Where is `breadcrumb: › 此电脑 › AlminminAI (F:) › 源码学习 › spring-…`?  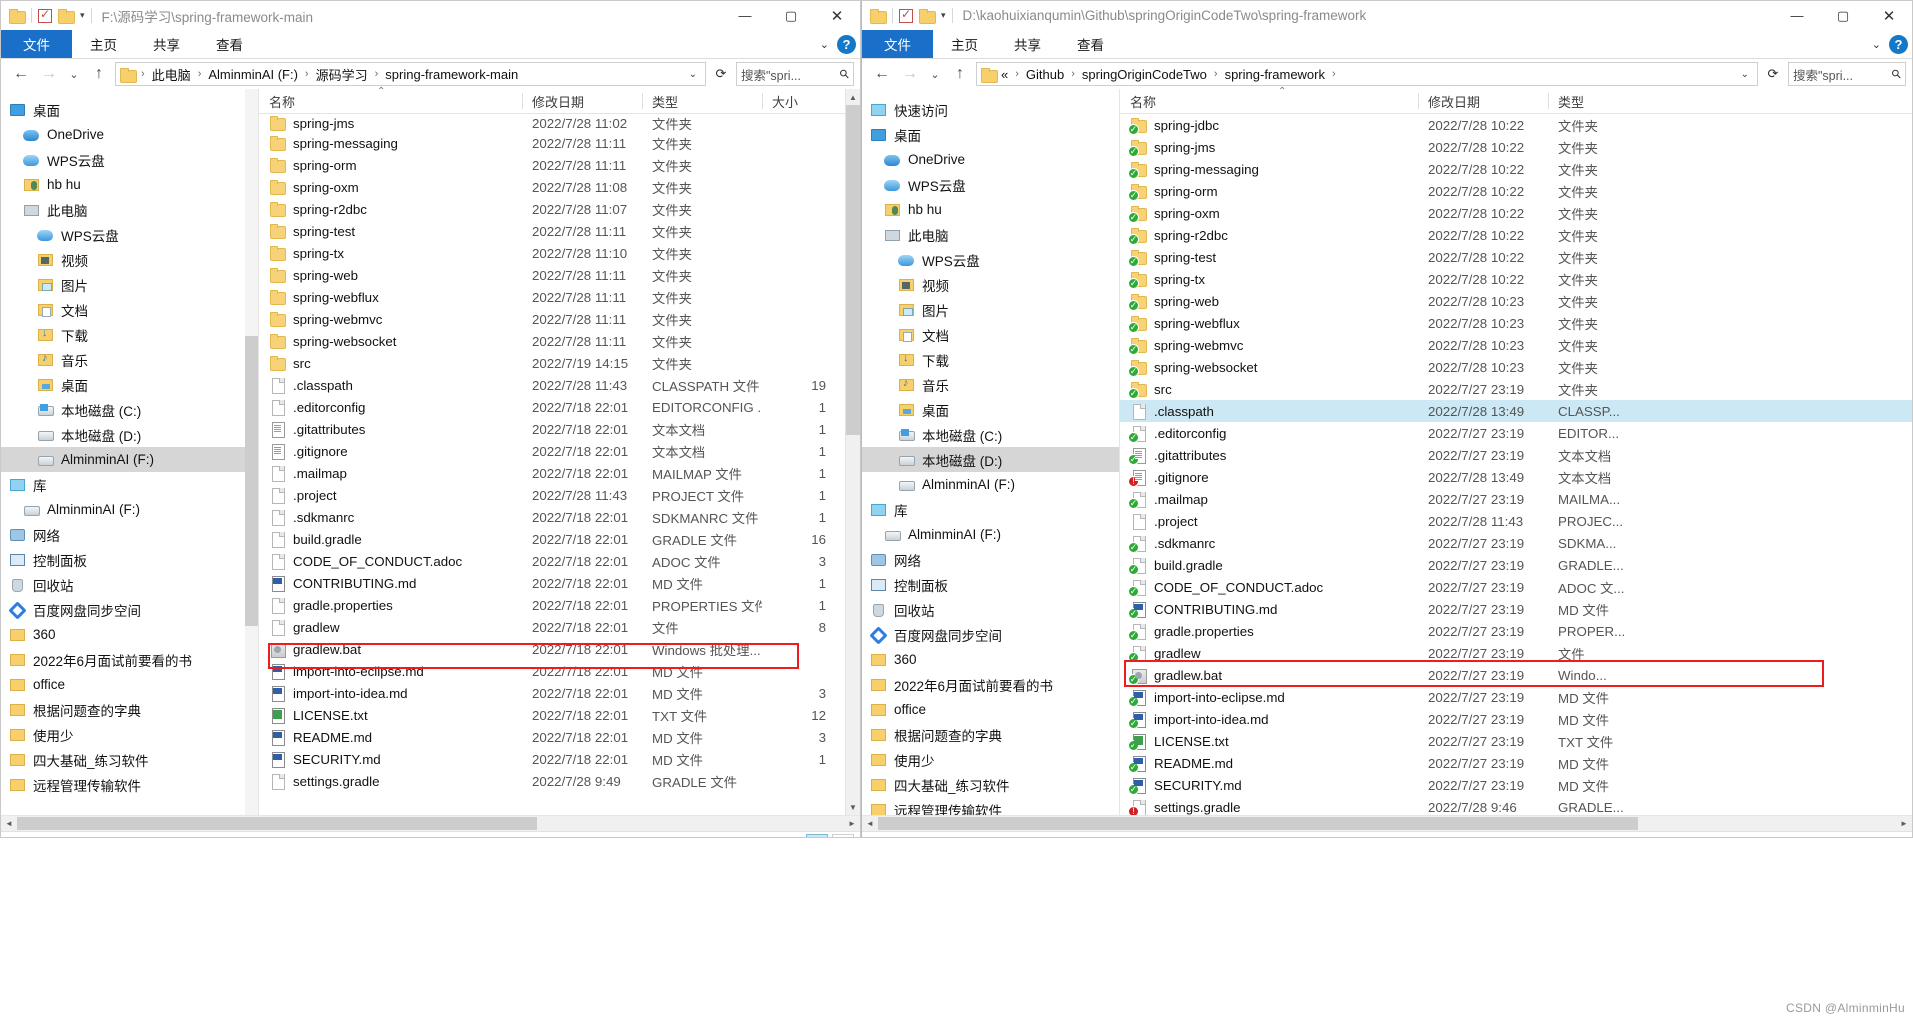 breadcrumb: › 此电脑 › AlminminAI (F:) › 源码学习 › spring-… is located at coordinates (410, 74).